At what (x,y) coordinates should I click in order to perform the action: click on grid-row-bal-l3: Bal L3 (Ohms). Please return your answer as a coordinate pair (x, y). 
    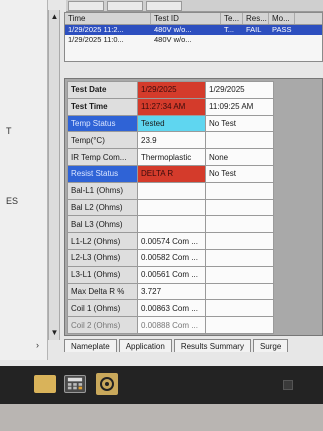
    Looking at the image, I should click on (170, 224).